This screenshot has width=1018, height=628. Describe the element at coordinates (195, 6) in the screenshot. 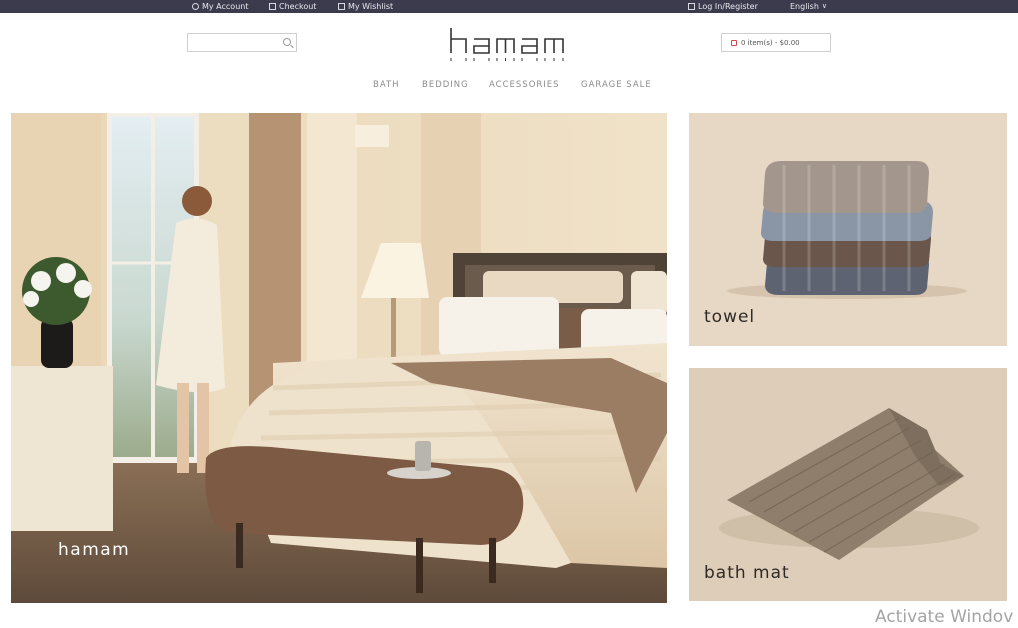

I see `user-icon` at that location.